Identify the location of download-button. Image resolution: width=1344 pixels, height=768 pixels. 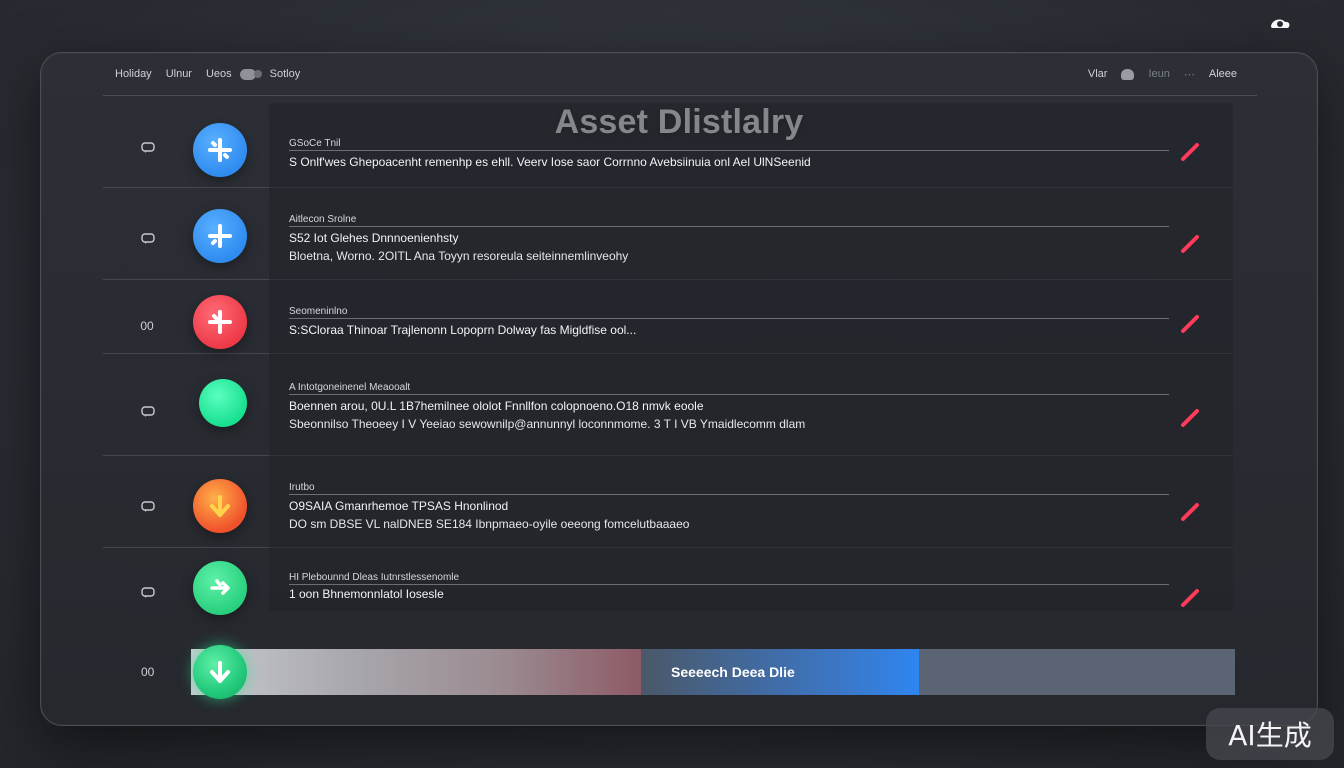
(220, 672).